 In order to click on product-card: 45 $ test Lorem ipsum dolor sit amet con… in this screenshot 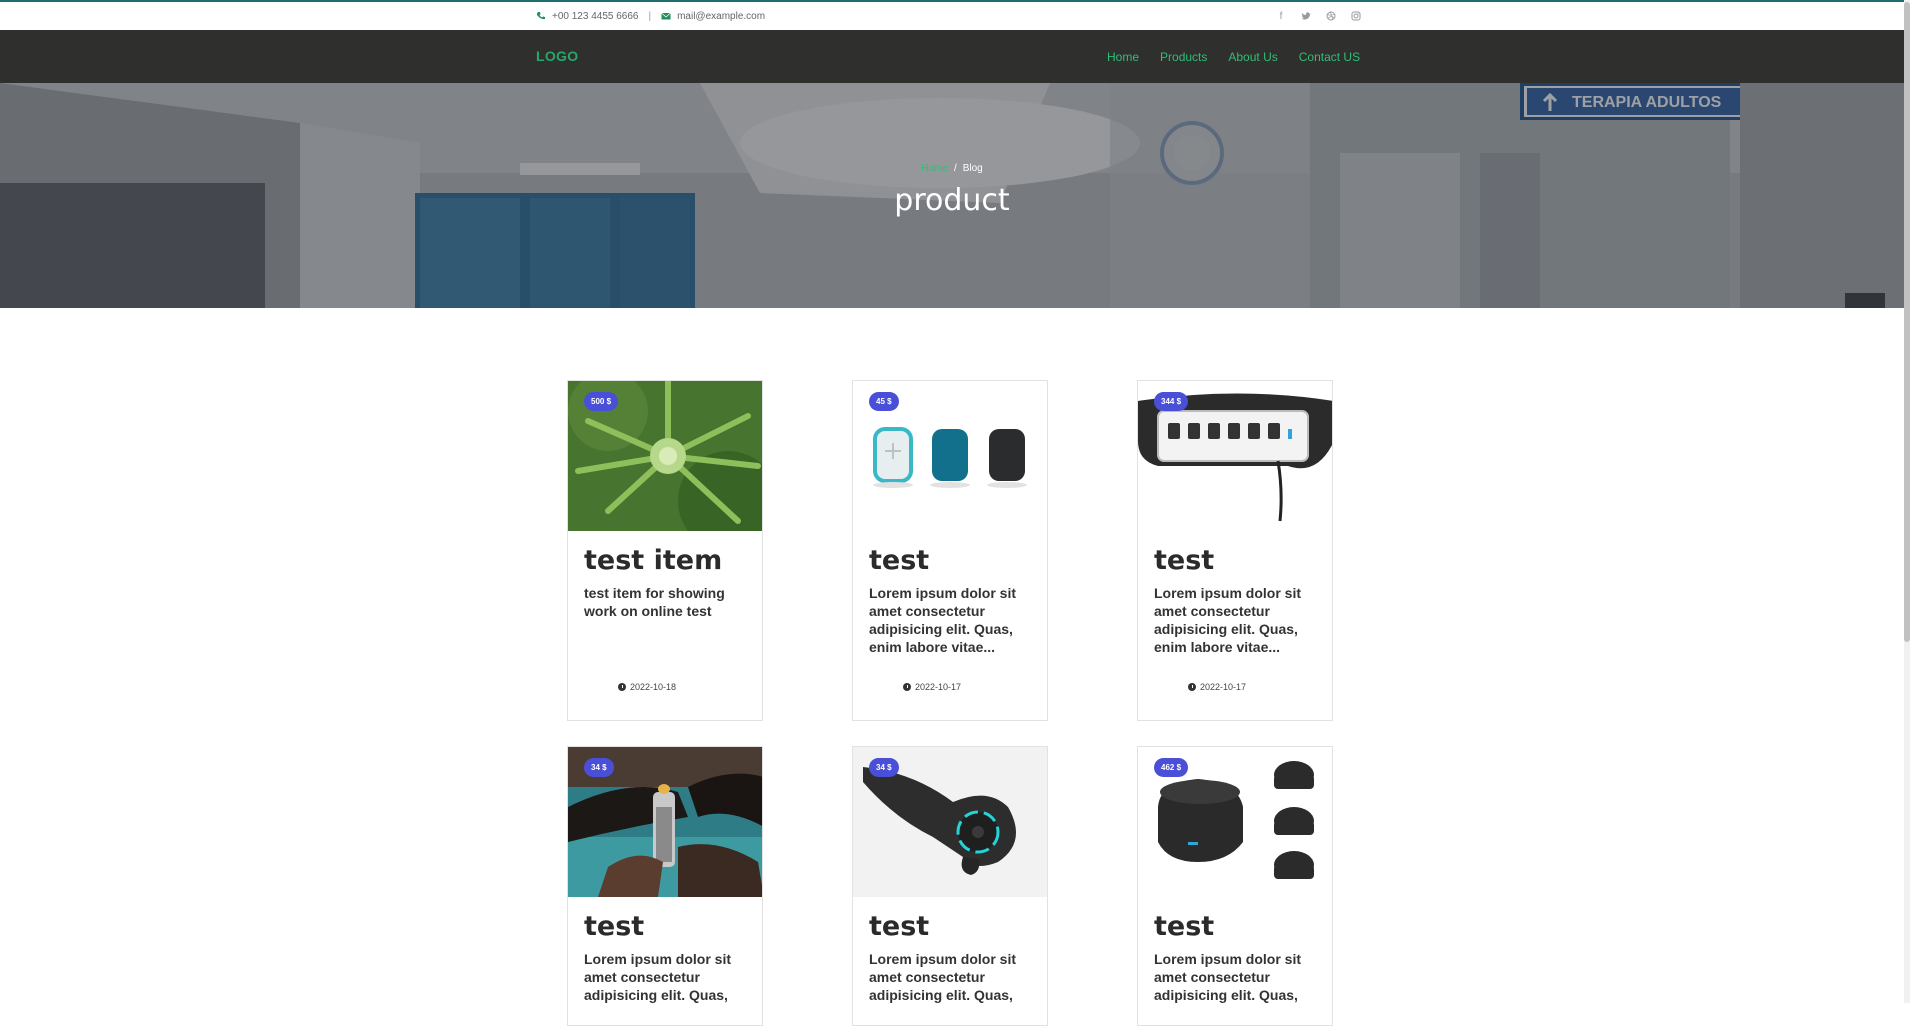, I will do `click(950, 550)`.